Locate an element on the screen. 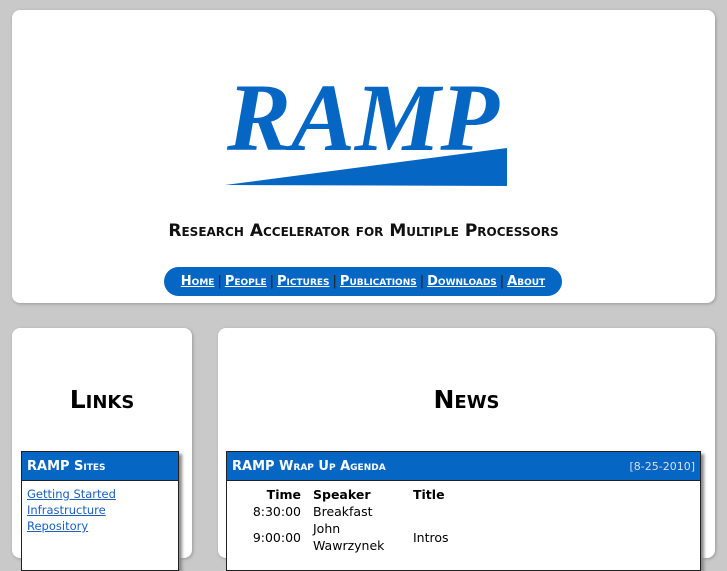 Image resolution: width=727 pixels, height=571 pixels. box-title: RAMP Sites is located at coordinates (66, 466).